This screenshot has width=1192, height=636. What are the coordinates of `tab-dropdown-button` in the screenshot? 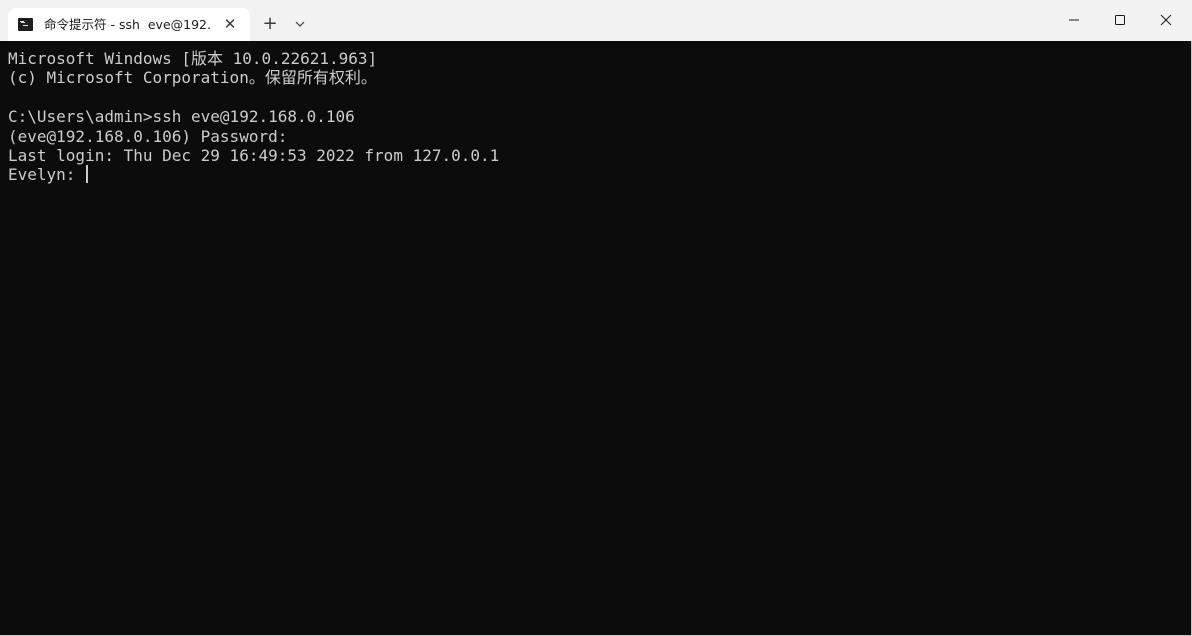 It's located at (300, 24).